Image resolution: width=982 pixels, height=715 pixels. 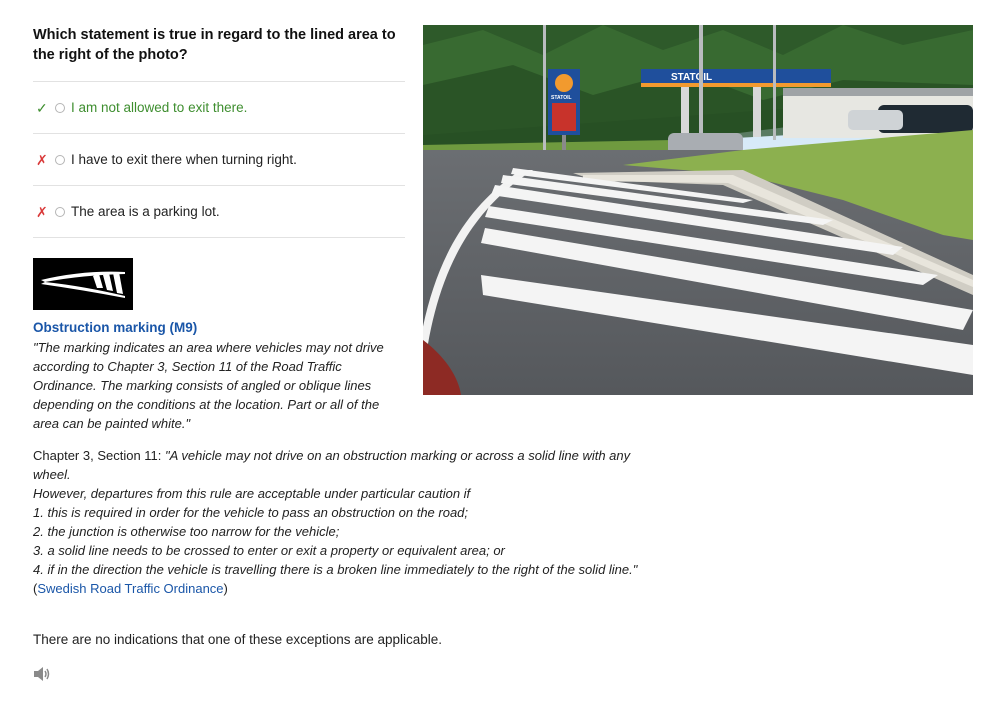 I want to click on chapter-intro: Chapter 3, Section 11:, so click(x=99, y=455).